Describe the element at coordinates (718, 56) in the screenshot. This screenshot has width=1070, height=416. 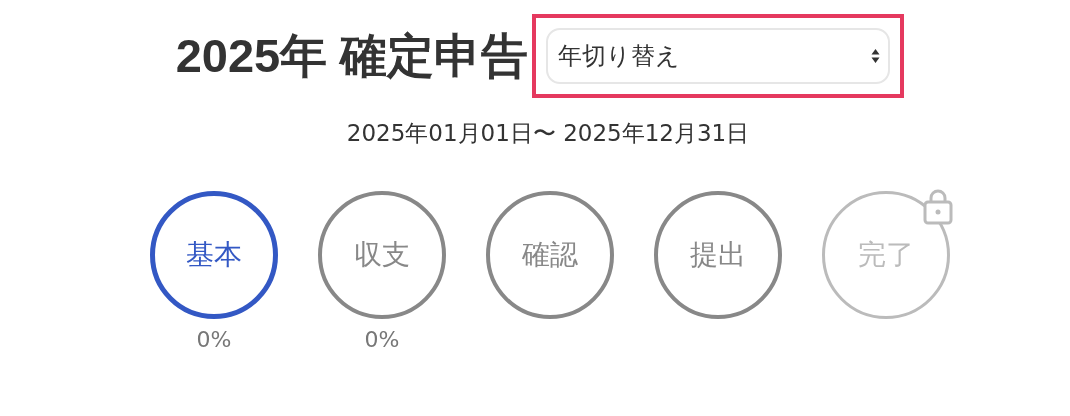
I see `year-select: 年切り替え` at that location.